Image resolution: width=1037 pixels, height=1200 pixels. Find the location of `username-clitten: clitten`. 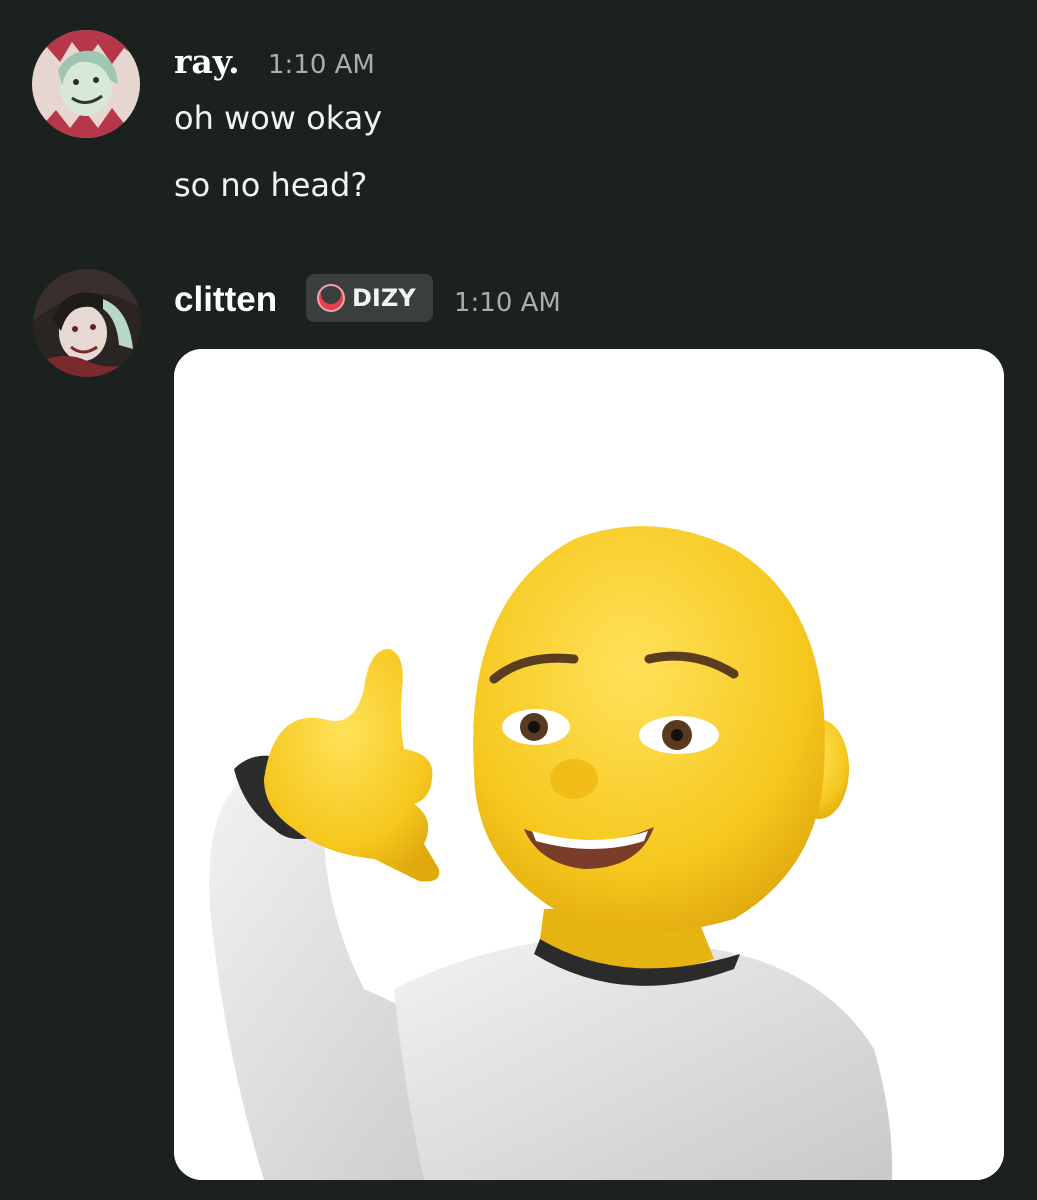

username-clitten: clitten is located at coordinates (225, 300).